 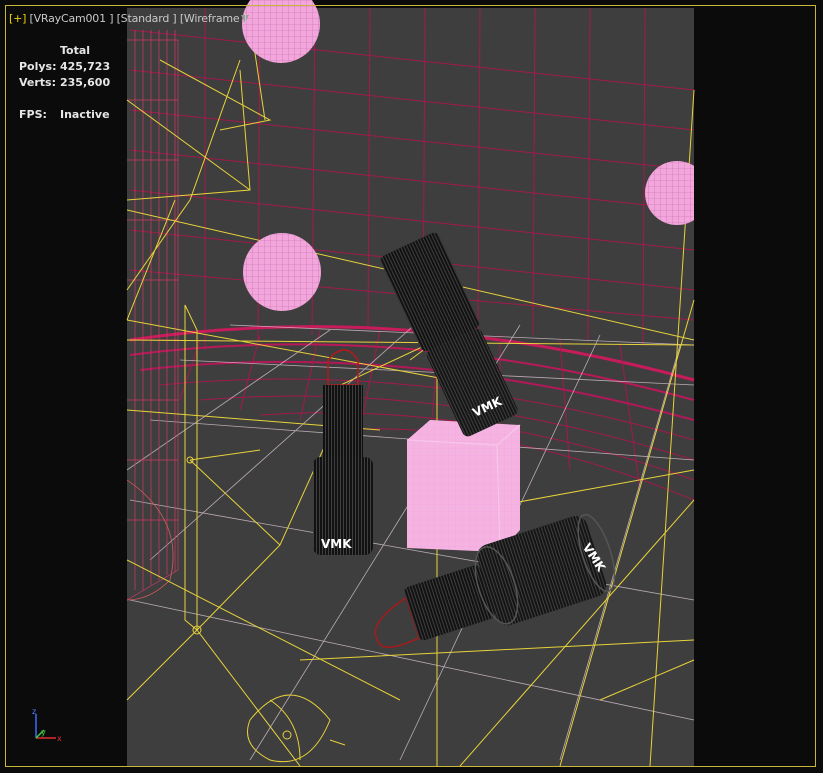 I want to click on axis-y-label: y, so click(x=43, y=732).